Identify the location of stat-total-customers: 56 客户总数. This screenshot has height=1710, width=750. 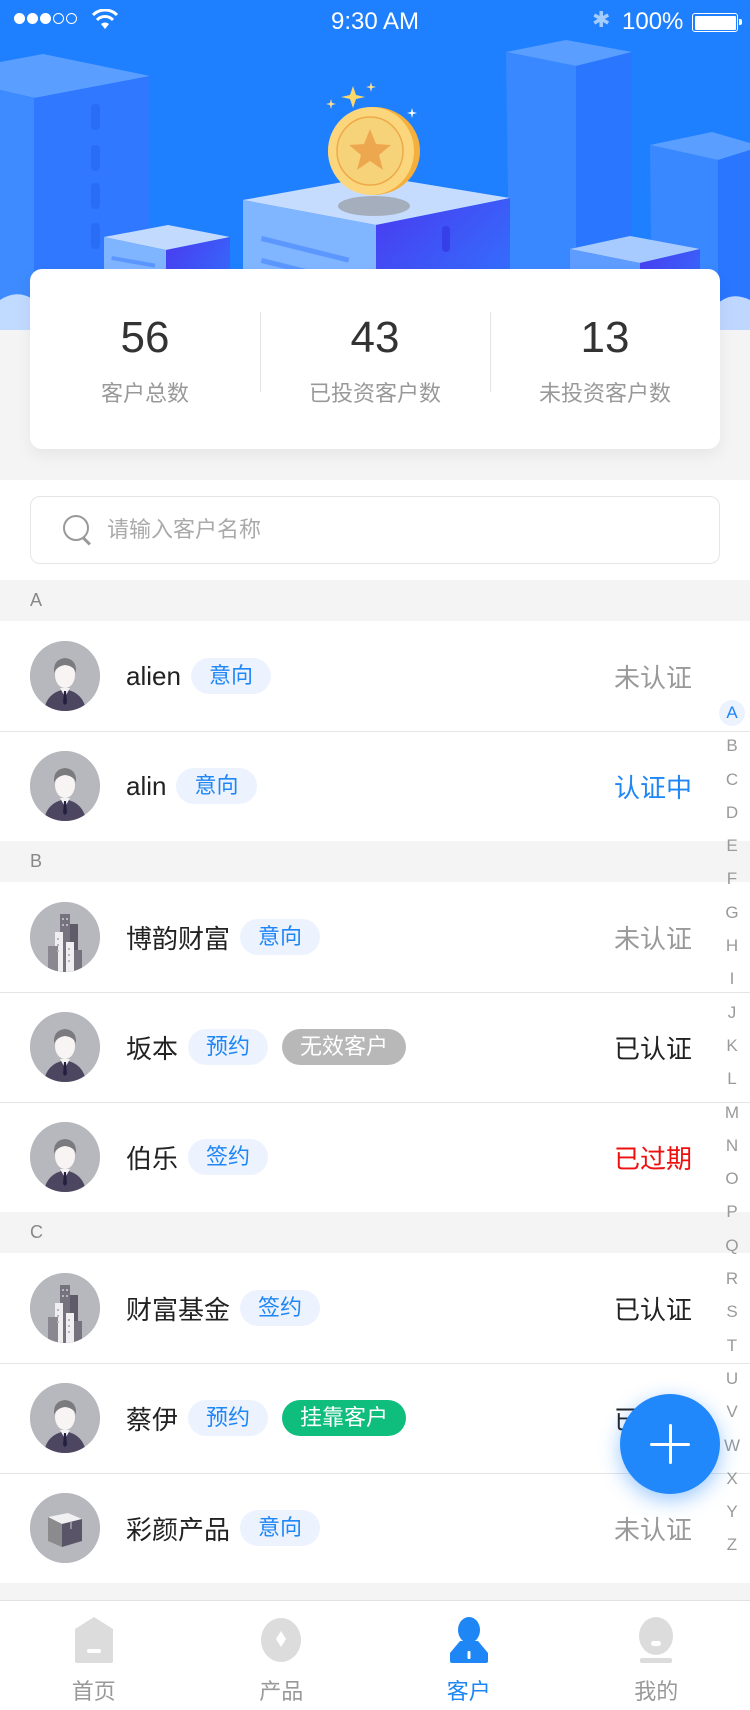
(145, 359).